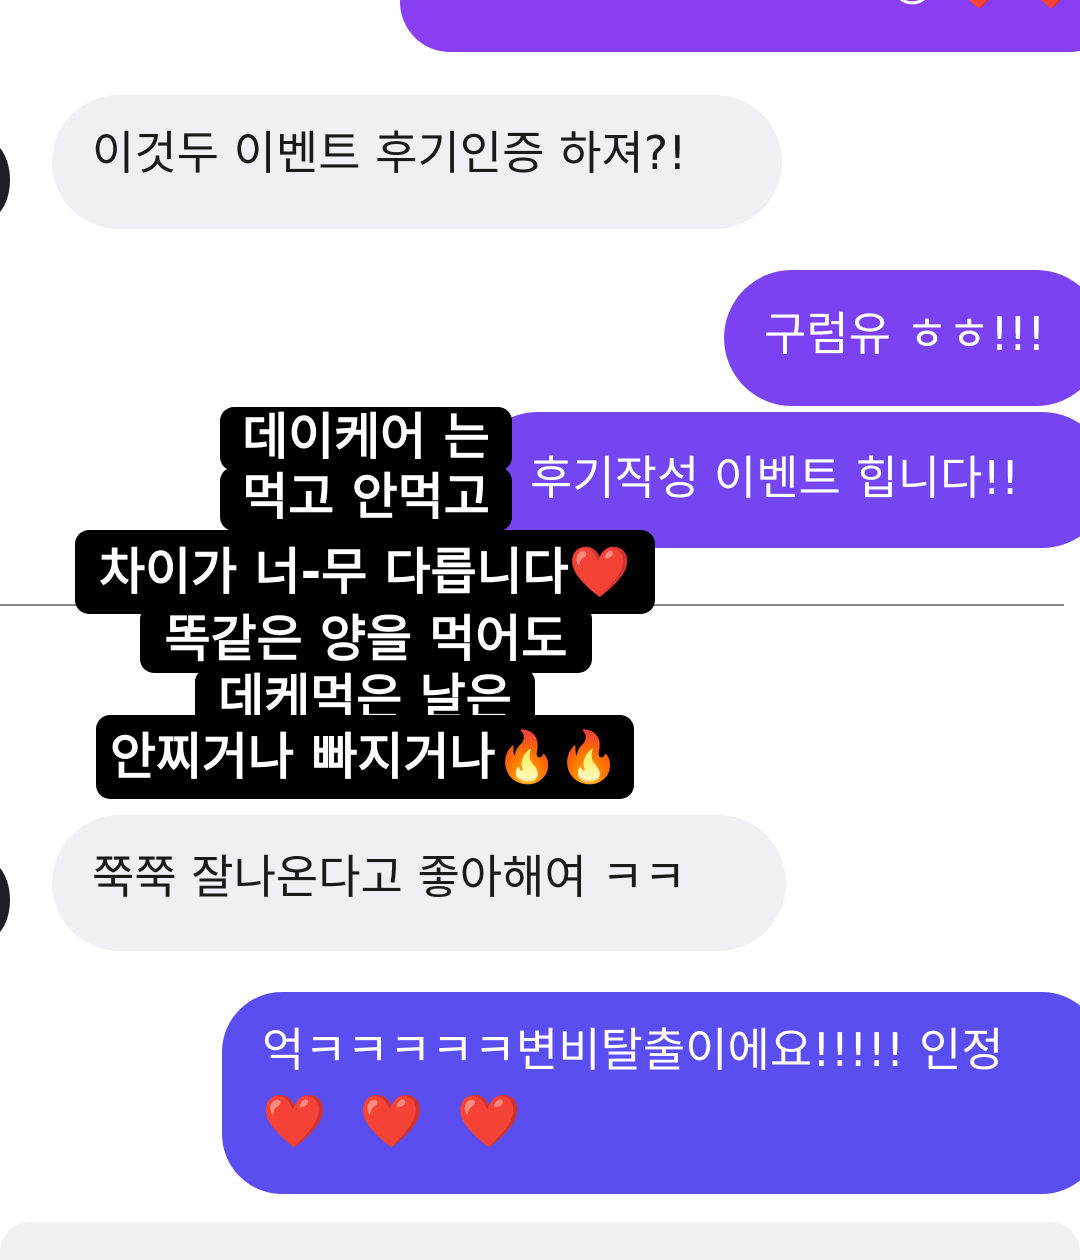 This screenshot has width=1080, height=1260. I want to click on message-text: 억ㅋㅋㅋㅋㅋ변비탈출이에요!!!!! 인정, so click(633, 1050).